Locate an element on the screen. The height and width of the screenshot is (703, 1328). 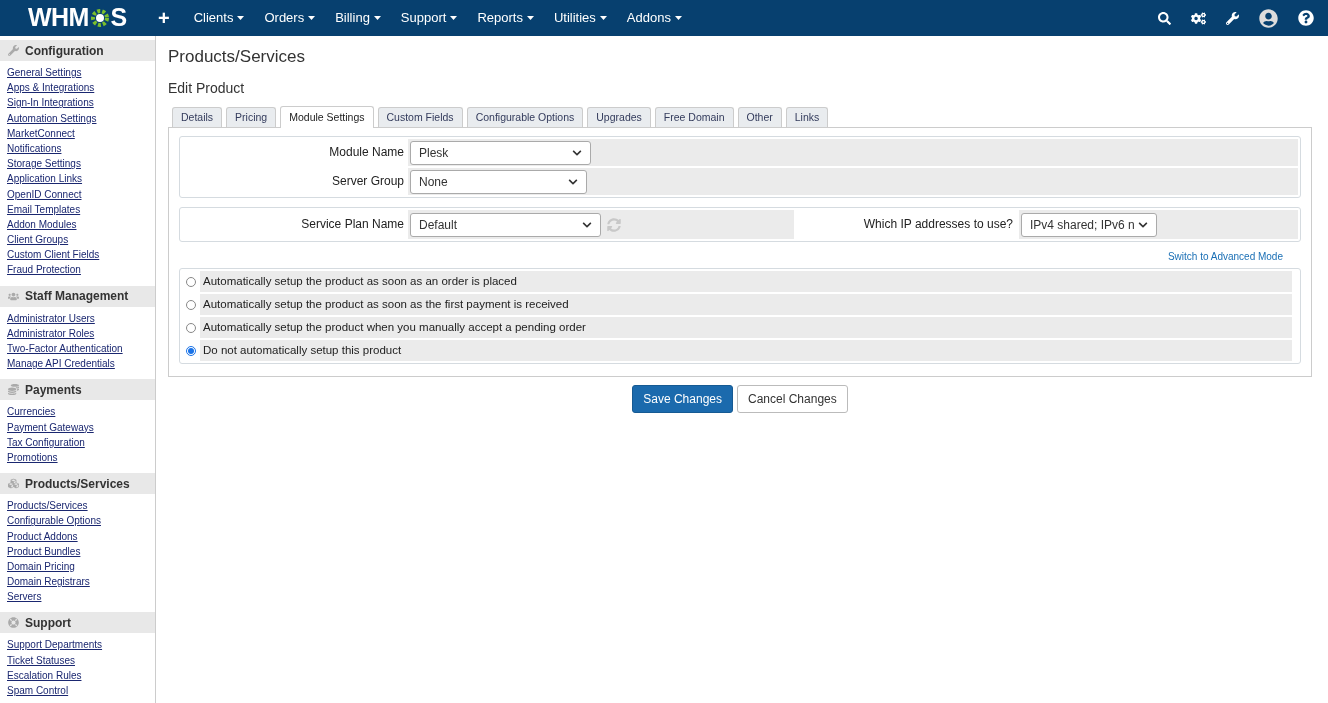
gear-icon is located at coordinates (99, 18).